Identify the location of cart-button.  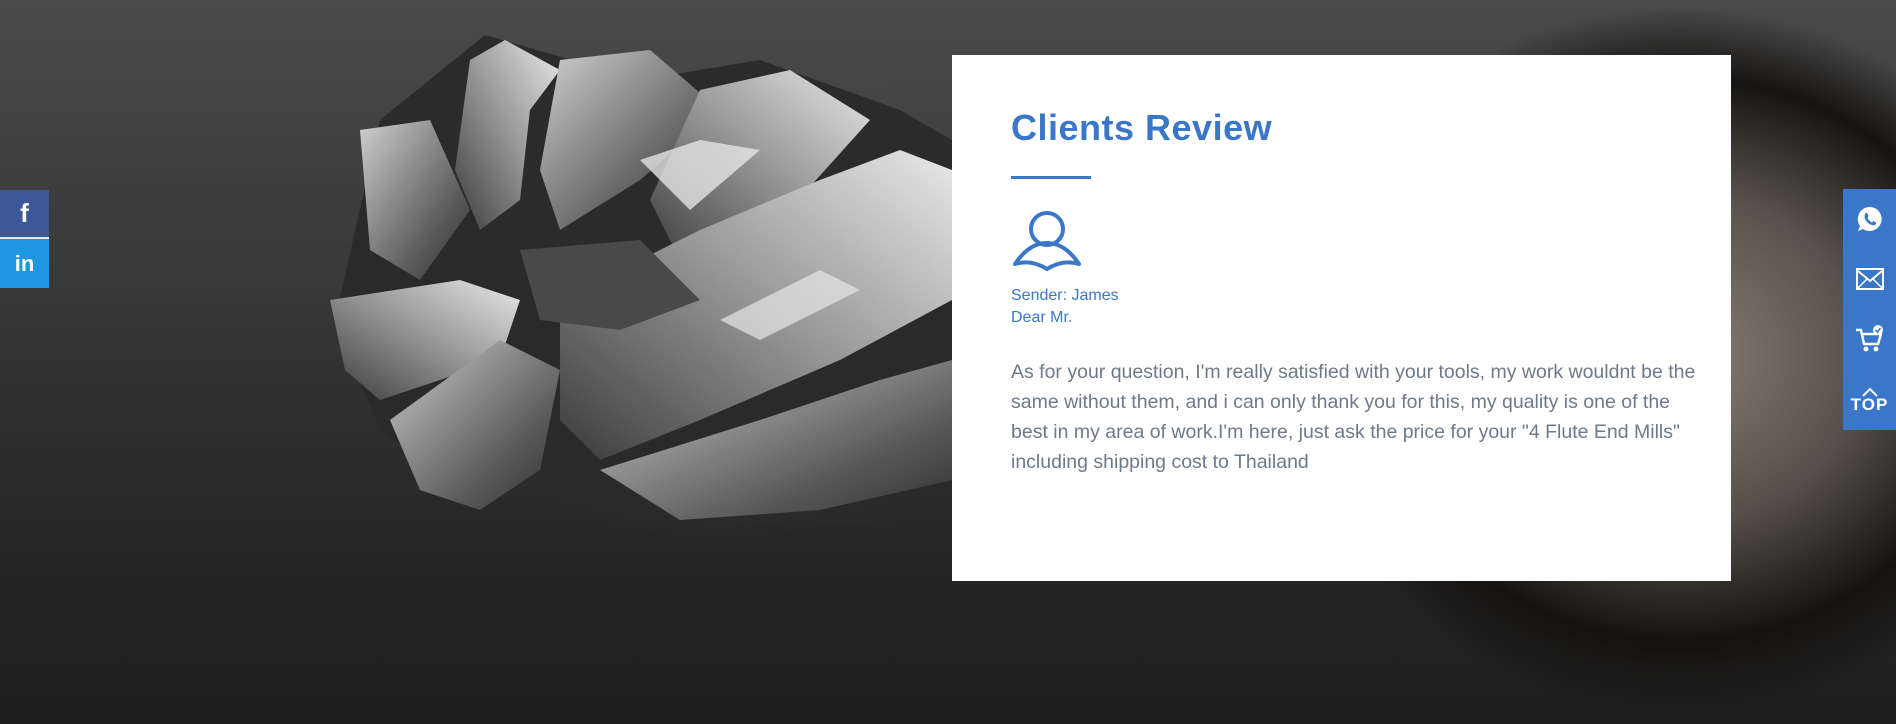
(1869, 339).